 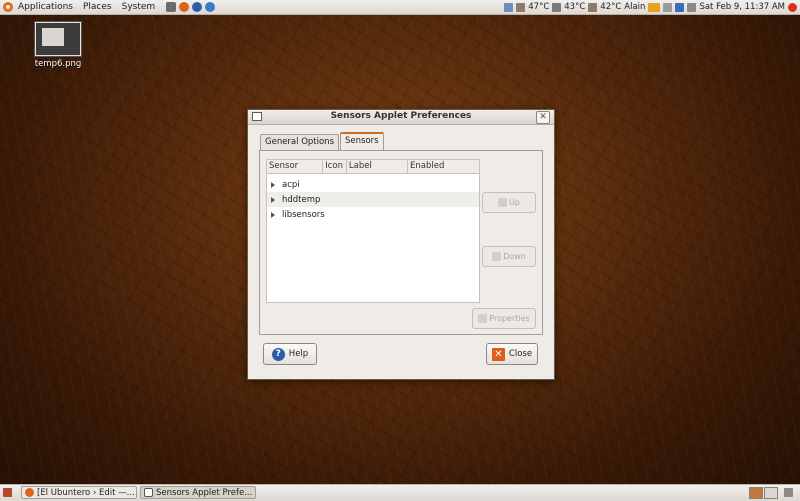 What do you see at coordinates (97, 7) in the screenshot?
I see `places-menu: Places` at bounding box center [97, 7].